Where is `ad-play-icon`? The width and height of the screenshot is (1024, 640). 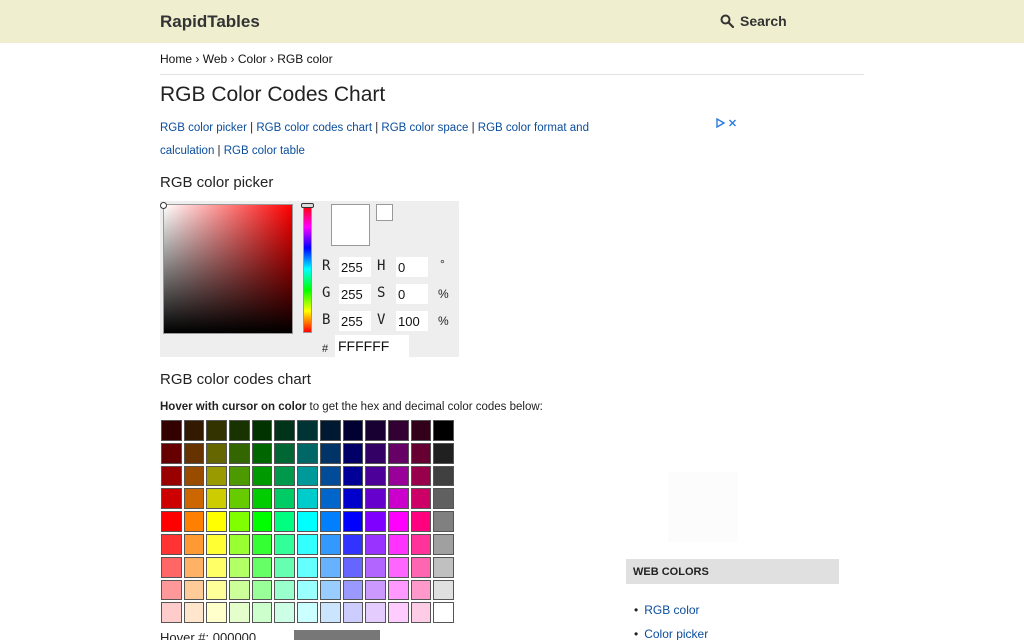
ad-play-icon is located at coordinates (720, 123).